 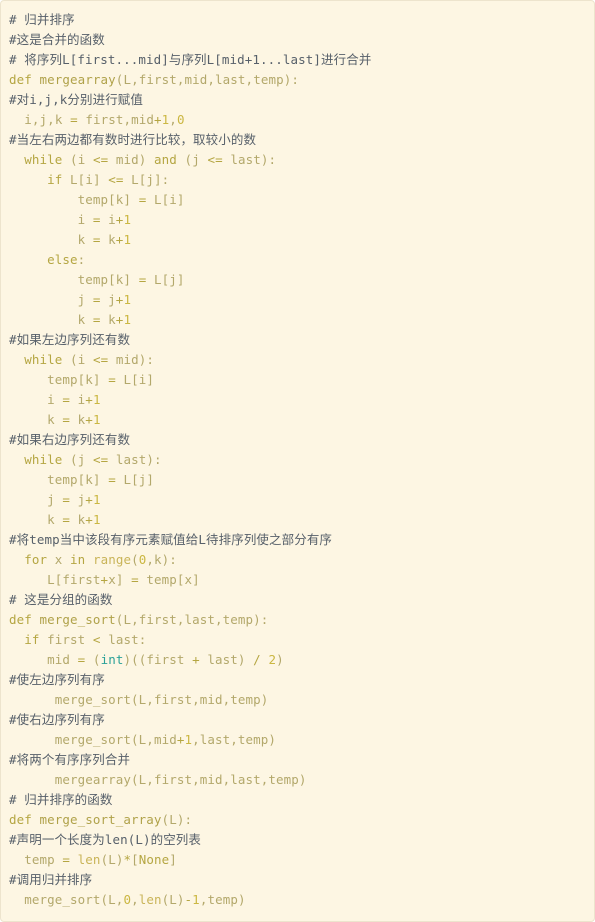 What do you see at coordinates (70, 439) in the screenshot?
I see `code-line: #如果右边序列还有数` at bounding box center [70, 439].